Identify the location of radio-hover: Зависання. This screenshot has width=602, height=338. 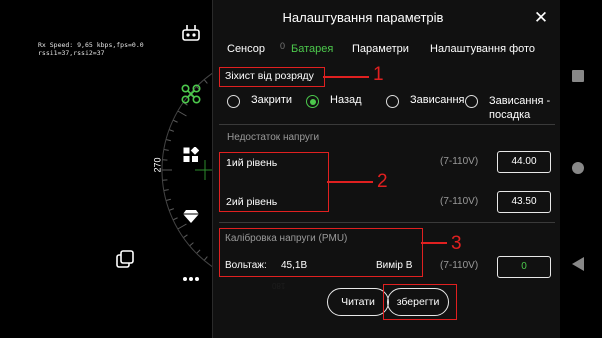
(425, 101).